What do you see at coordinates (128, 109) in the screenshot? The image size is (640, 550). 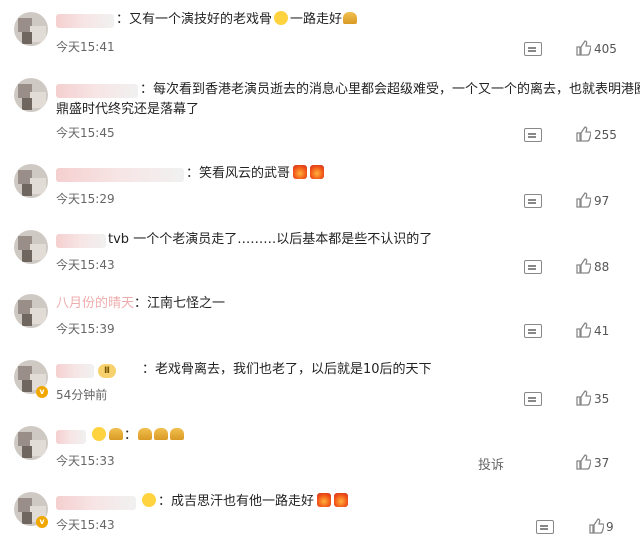 I see `comment-text-line2: 鼎盛时代终究还是落幕了` at bounding box center [128, 109].